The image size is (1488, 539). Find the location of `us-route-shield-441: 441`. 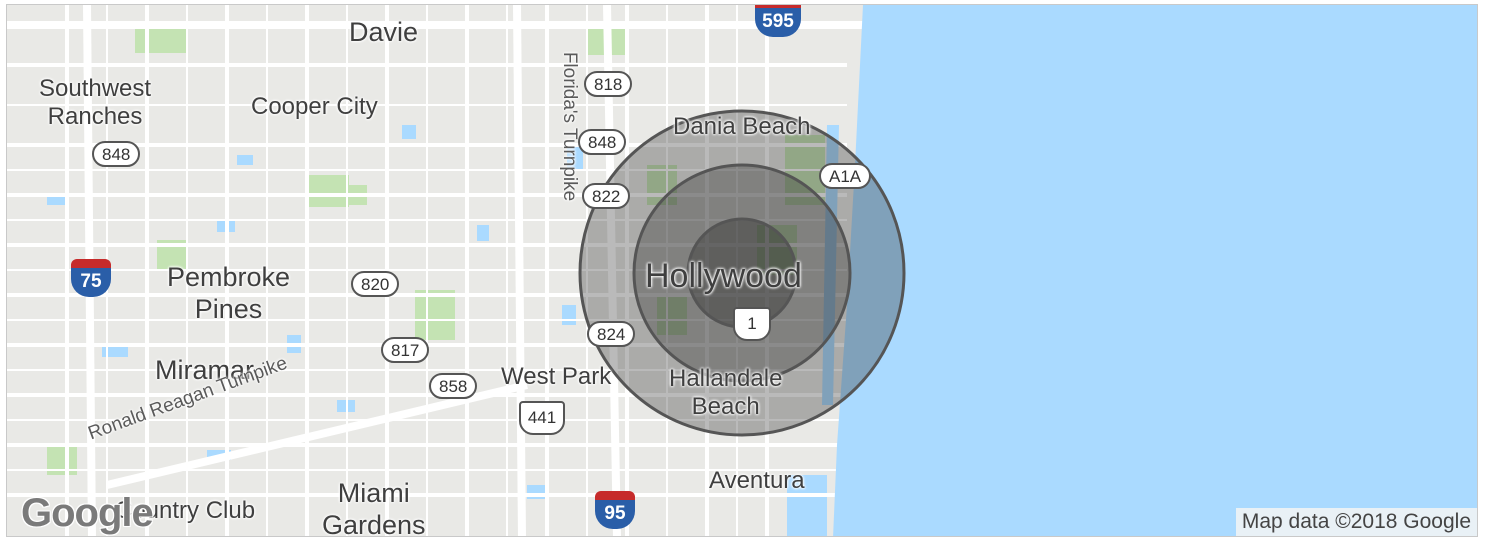

us-route-shield-441: 441 is located at coordinates (542, 418).